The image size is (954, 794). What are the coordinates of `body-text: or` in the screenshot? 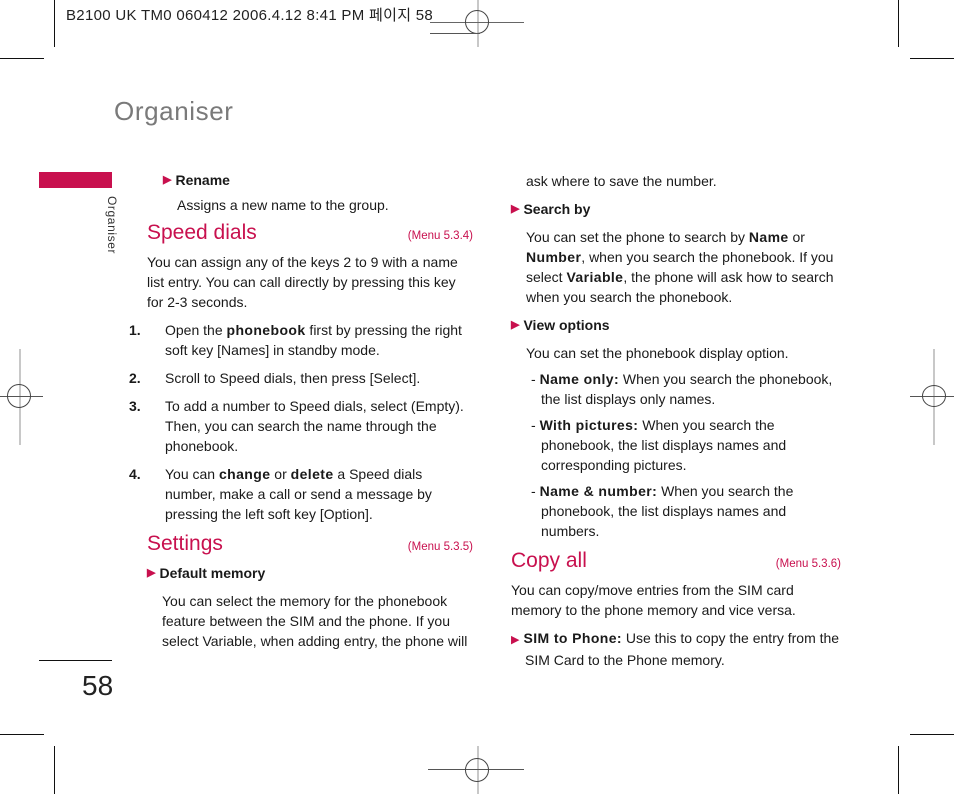 It's located at (796, 237).